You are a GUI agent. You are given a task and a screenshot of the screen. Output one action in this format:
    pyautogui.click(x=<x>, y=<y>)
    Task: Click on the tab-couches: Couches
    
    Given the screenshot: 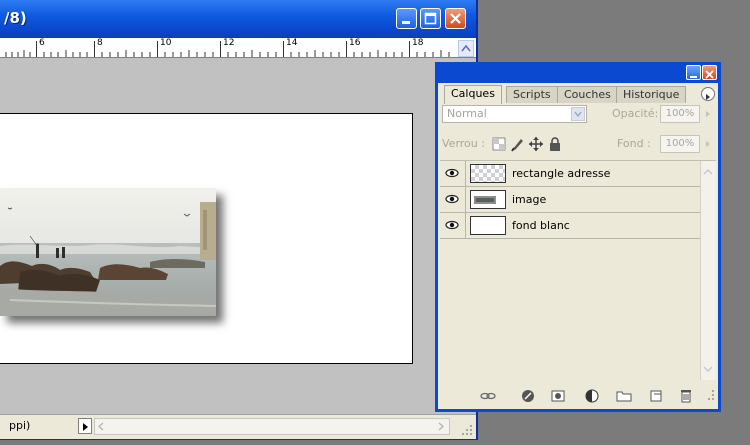 What is the action you would take?
    pyautogui.click(x=587, y=94)
    